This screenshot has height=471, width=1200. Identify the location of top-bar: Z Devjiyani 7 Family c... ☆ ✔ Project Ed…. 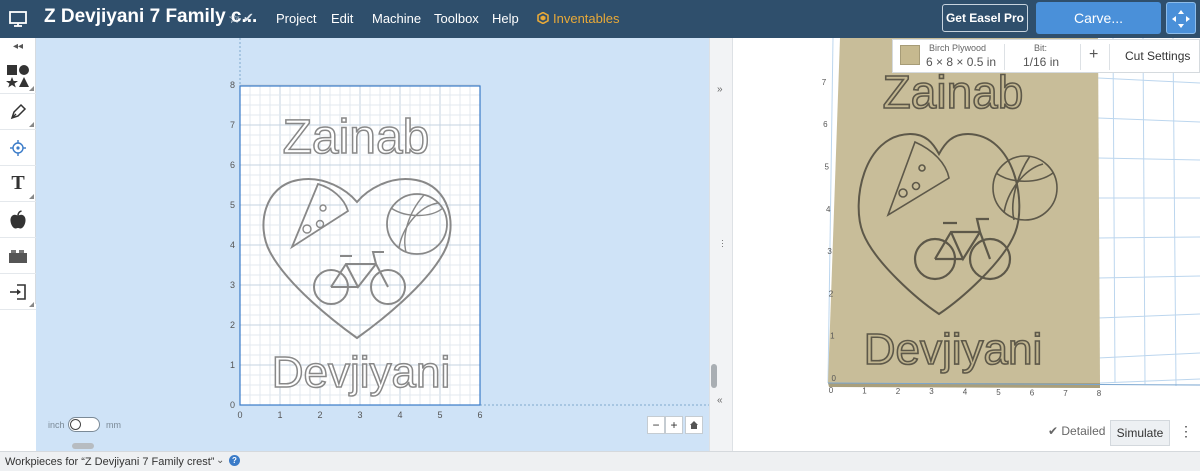
(600, 19).